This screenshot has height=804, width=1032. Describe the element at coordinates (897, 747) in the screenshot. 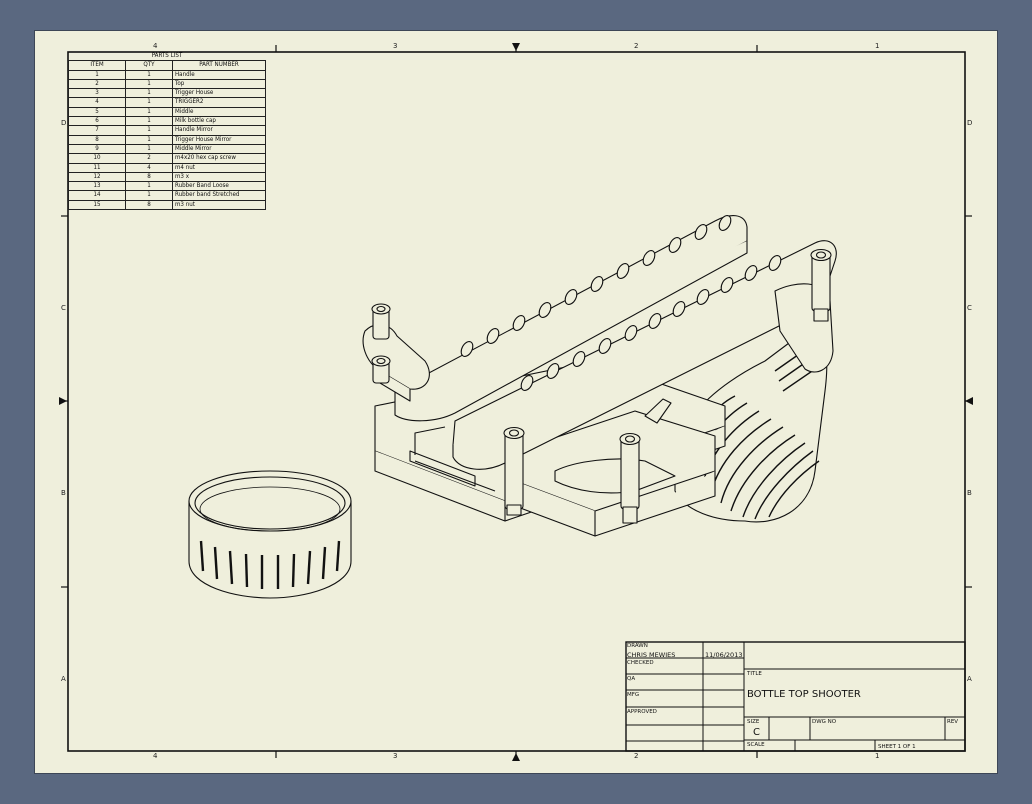

I see `sheet-number: SHEET 1 OF 1` at that location.